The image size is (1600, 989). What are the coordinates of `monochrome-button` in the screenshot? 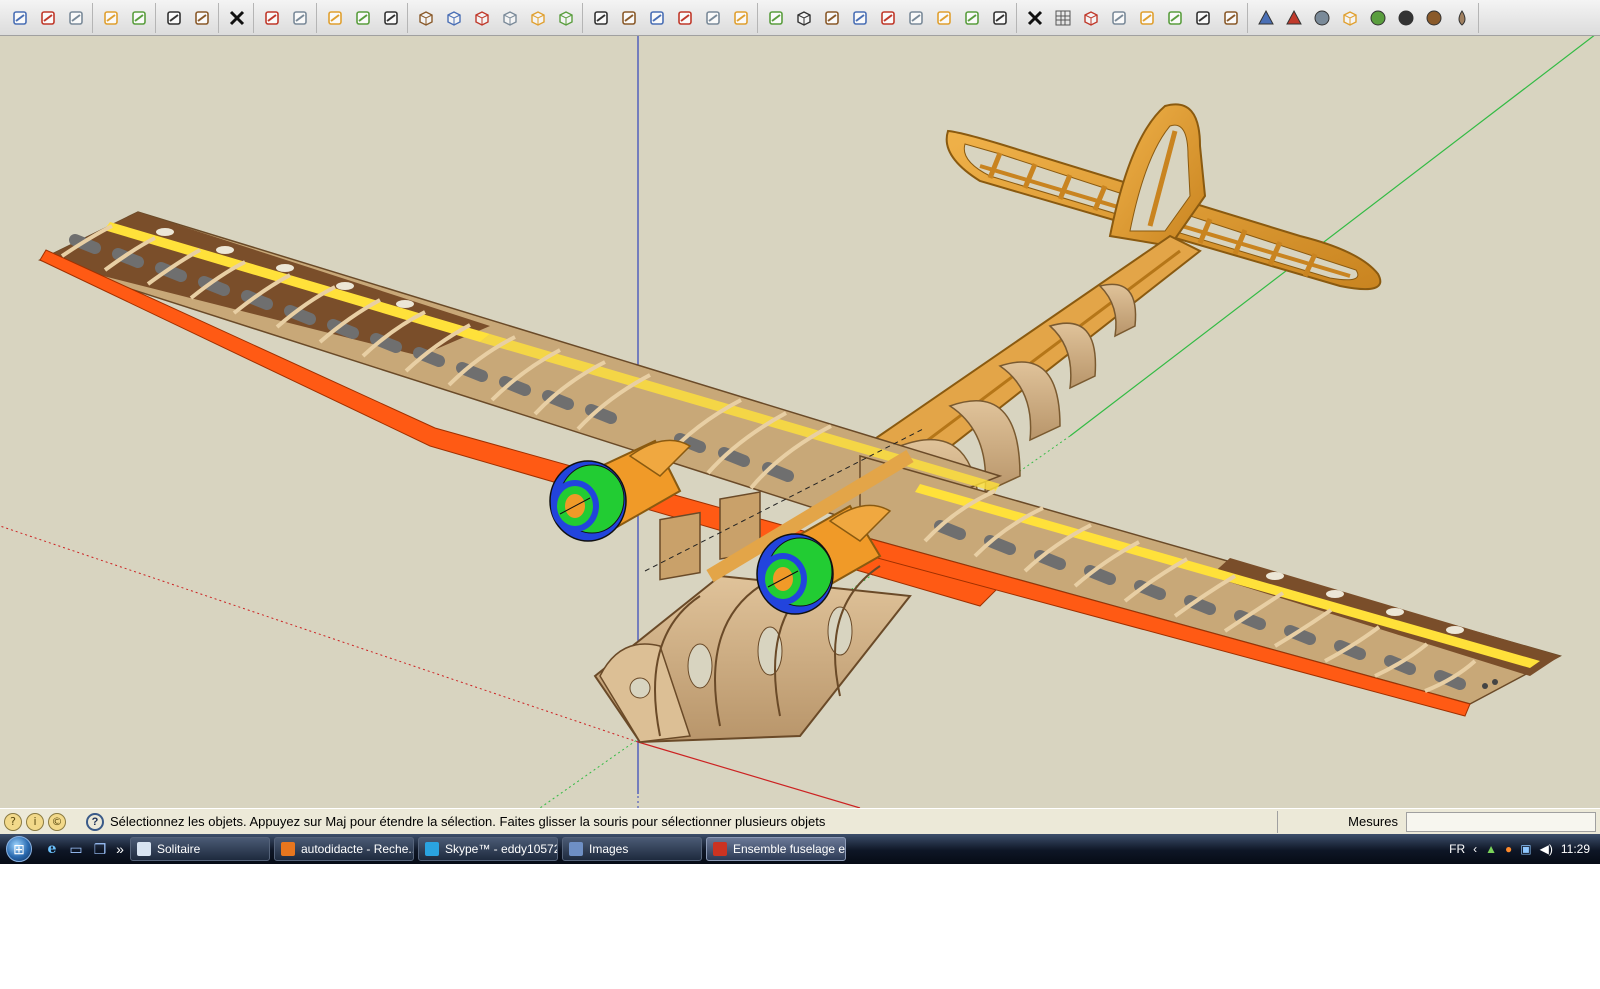 It's located at (741, 18).